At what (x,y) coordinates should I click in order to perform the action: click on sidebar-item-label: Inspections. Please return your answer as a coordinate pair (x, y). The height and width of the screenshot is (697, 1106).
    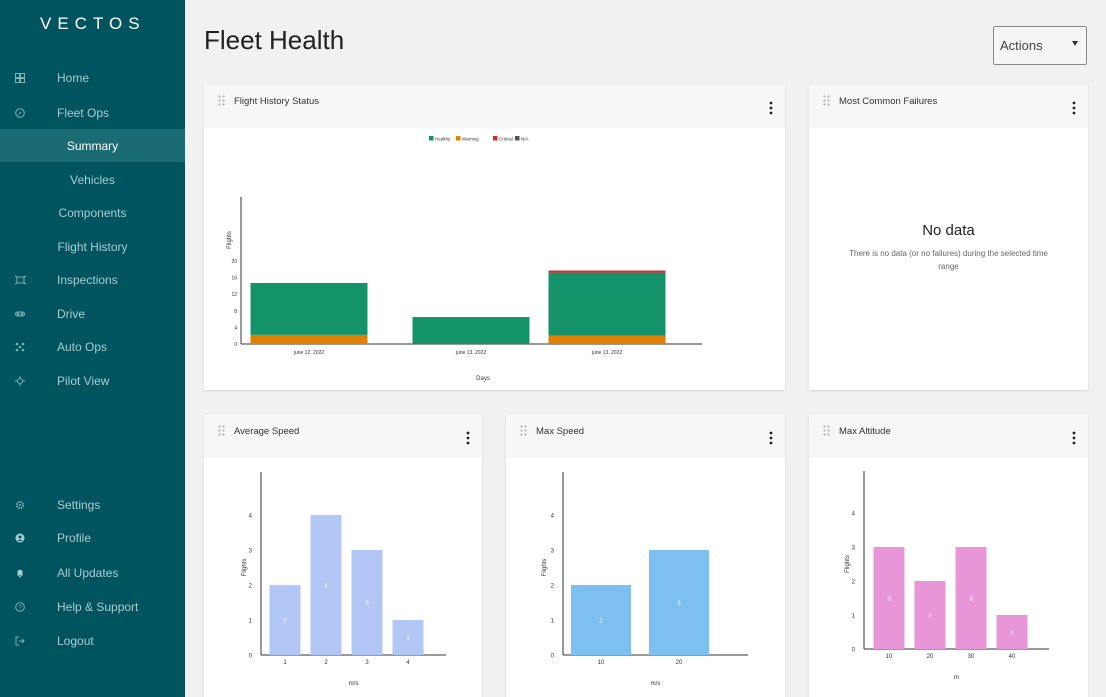
    Looking at the image, I should click on (87, 279).